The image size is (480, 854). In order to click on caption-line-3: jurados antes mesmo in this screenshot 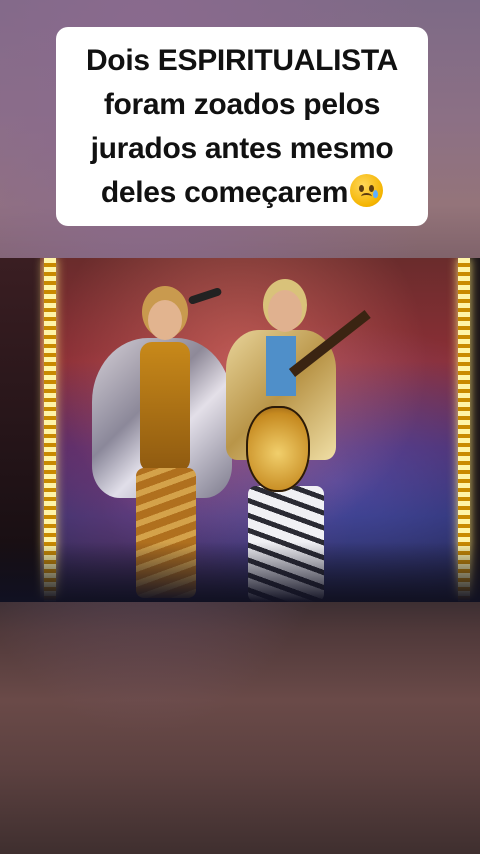, I will do `click(242, 148)`.